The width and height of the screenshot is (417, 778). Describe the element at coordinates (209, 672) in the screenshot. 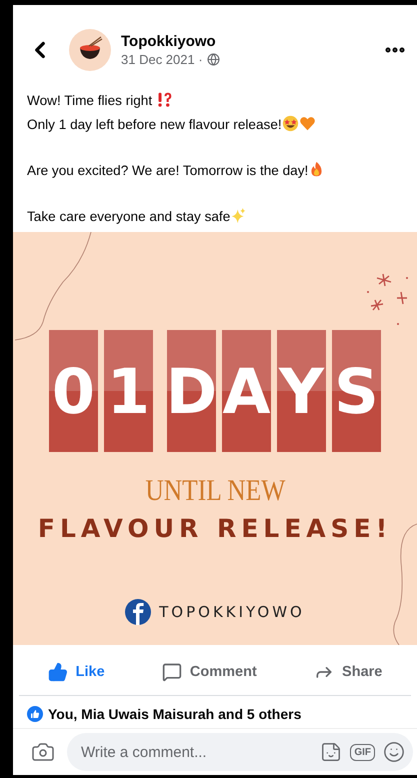

I see `comment-button: Comment` at that location.